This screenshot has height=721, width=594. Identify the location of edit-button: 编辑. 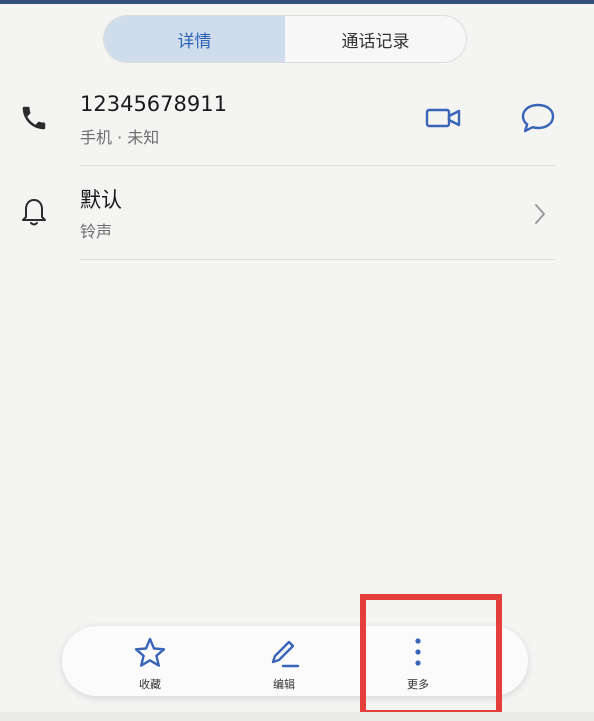
(284, 661).